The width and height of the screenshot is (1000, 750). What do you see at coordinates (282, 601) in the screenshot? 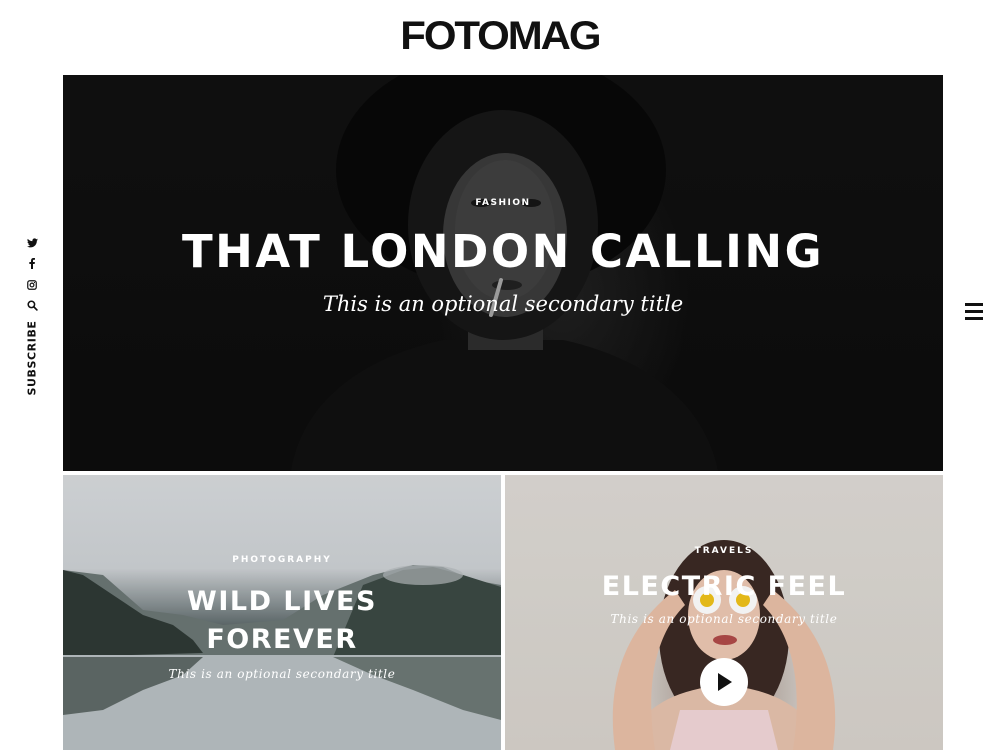
I see `post-title-line: WILD LIVES` at bounding box center [282, 601].